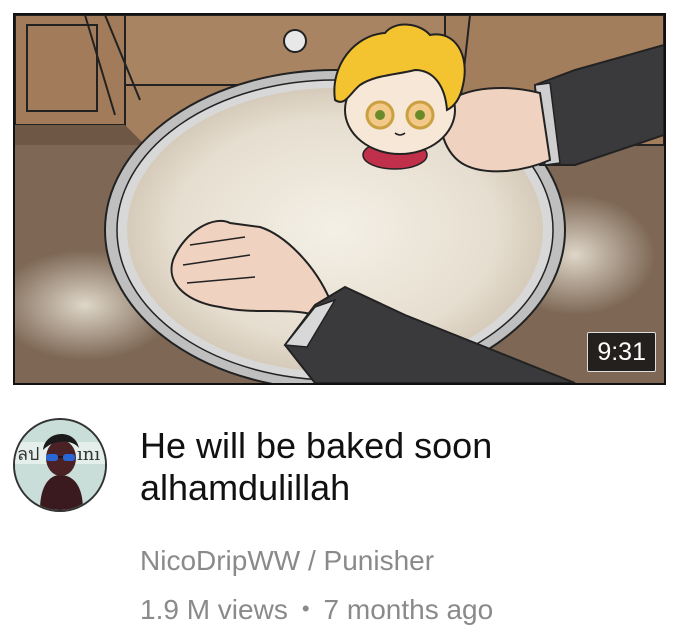 The height and width of the screenshot is (642, 680). What do you see at coordinates (295, 41) in the screenshot?
I see `cabinet-knob` at bounding box center [295, 41].